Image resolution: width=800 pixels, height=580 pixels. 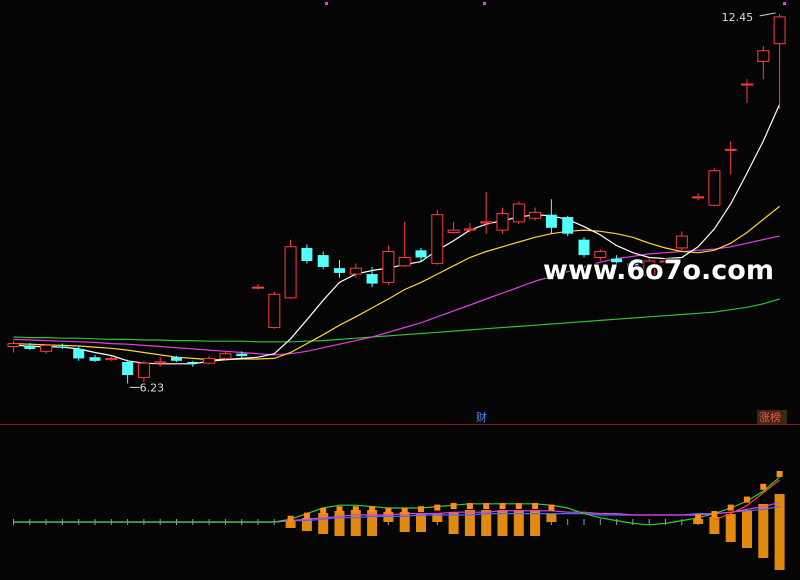 What do you see at coordinates (770, 417) in the screenshot?
I see `zhangbang-marker: 涨榜` at bounding box center [770, 417].